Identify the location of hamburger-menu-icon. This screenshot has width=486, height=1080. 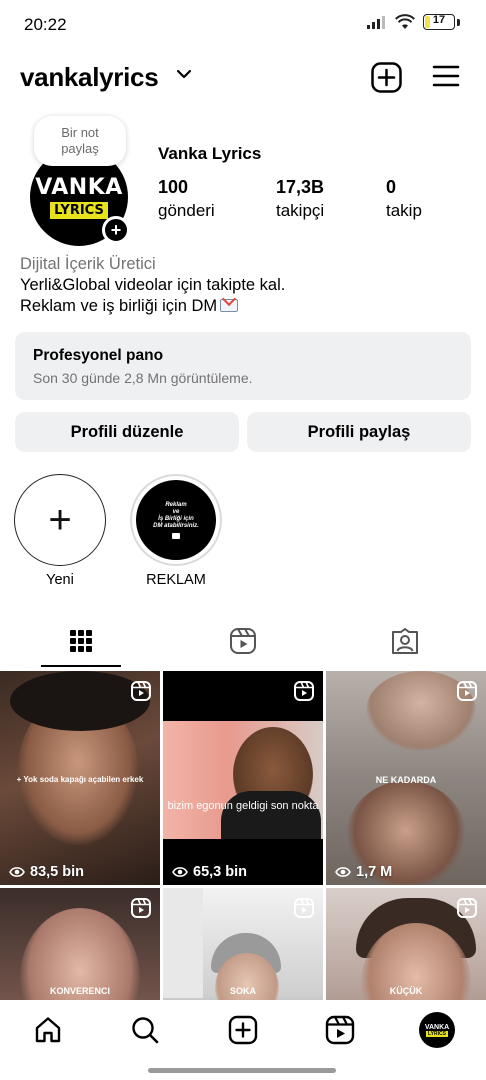
(446, 76).